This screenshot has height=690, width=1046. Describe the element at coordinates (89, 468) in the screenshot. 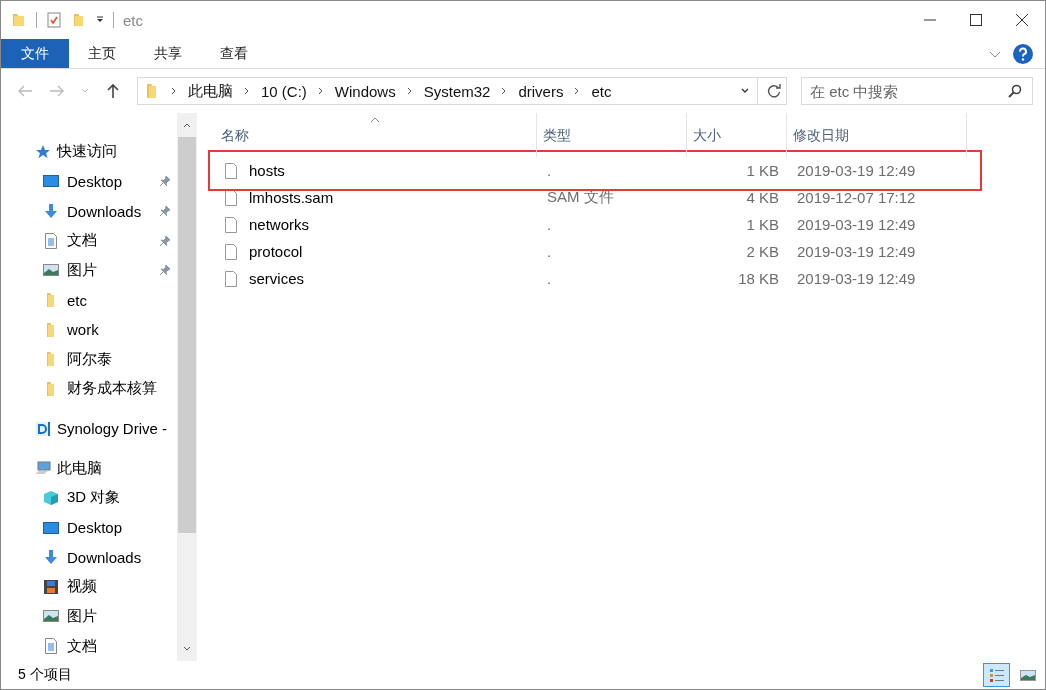

I see `sidebar-item: 此电脑` at that location.